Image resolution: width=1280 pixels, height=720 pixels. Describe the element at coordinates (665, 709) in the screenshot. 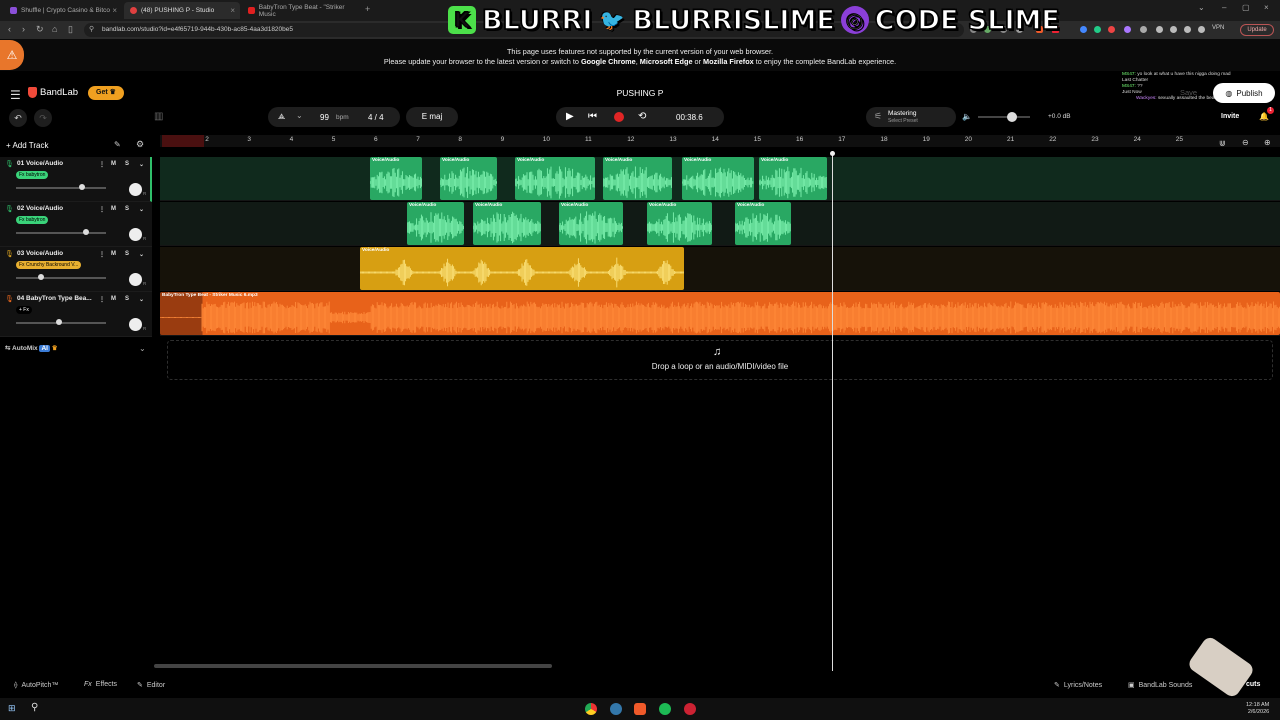

I see `spotify-icon` at that location.